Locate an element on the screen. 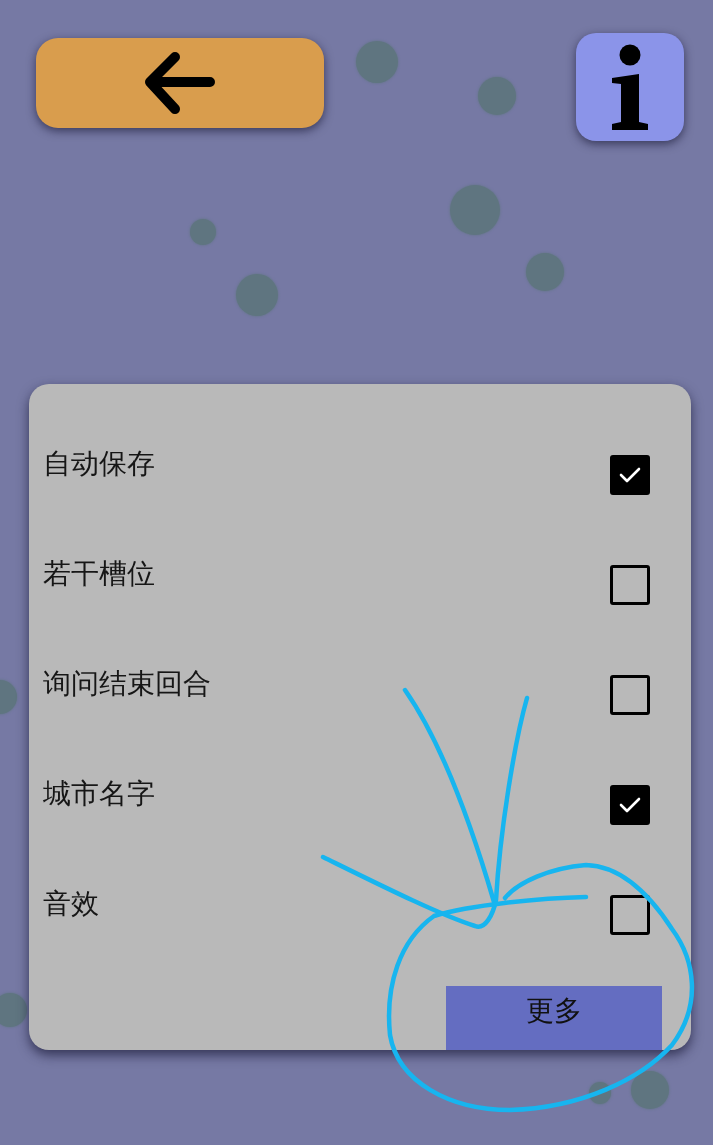 The width and height of the screenshot is (713, 1145). info-icon is located at coordinates (630, 87).